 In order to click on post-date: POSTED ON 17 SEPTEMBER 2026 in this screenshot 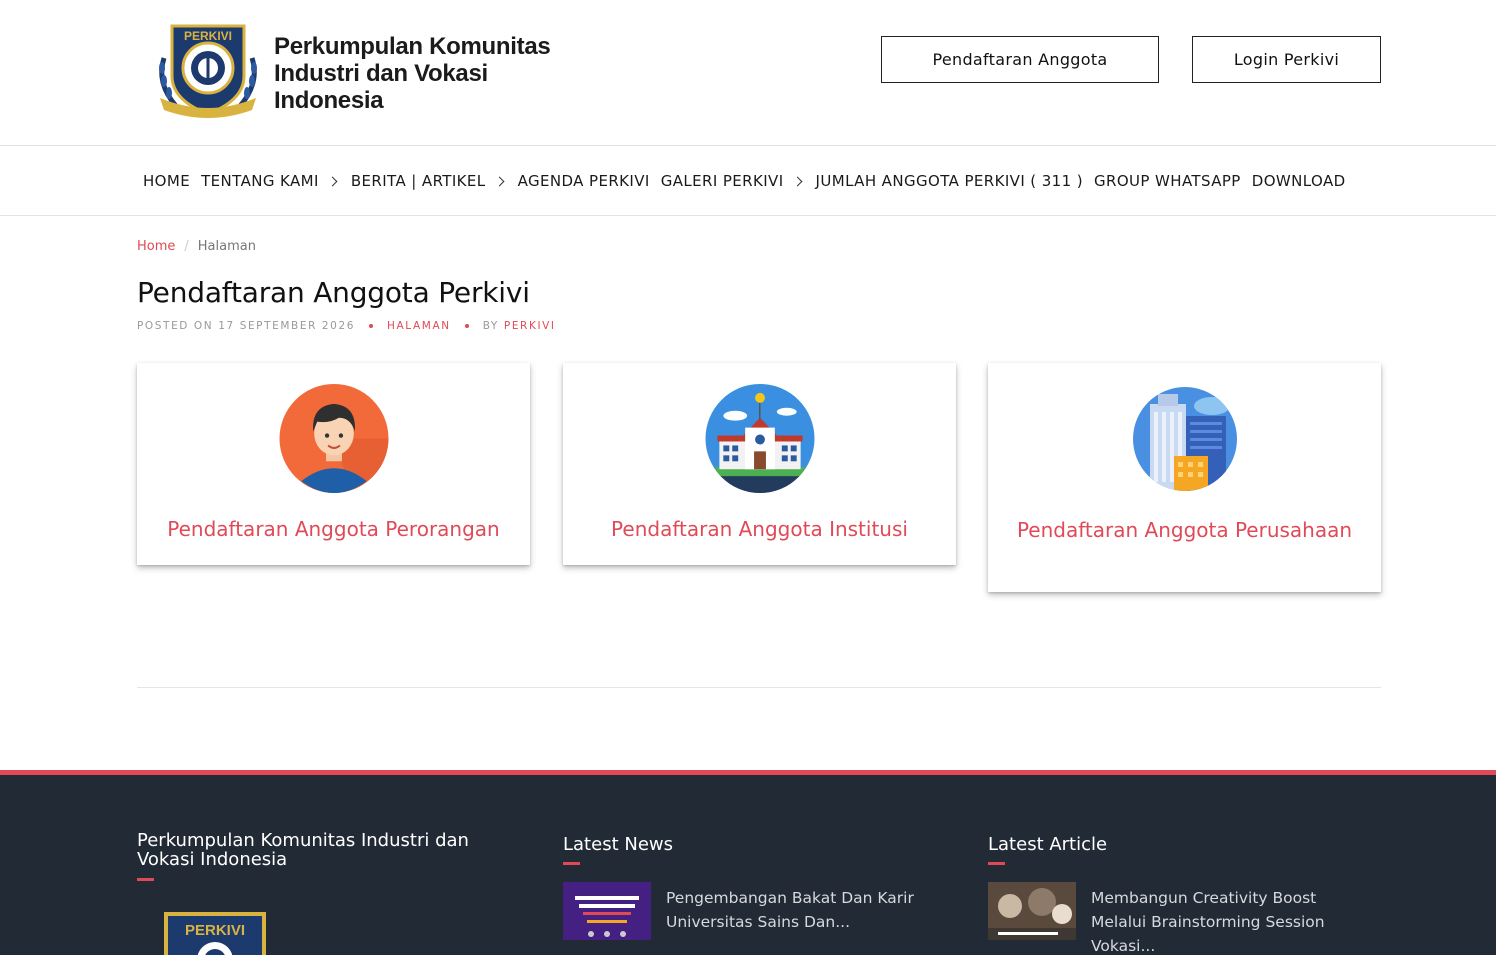, I will do `click(246, 326)`.